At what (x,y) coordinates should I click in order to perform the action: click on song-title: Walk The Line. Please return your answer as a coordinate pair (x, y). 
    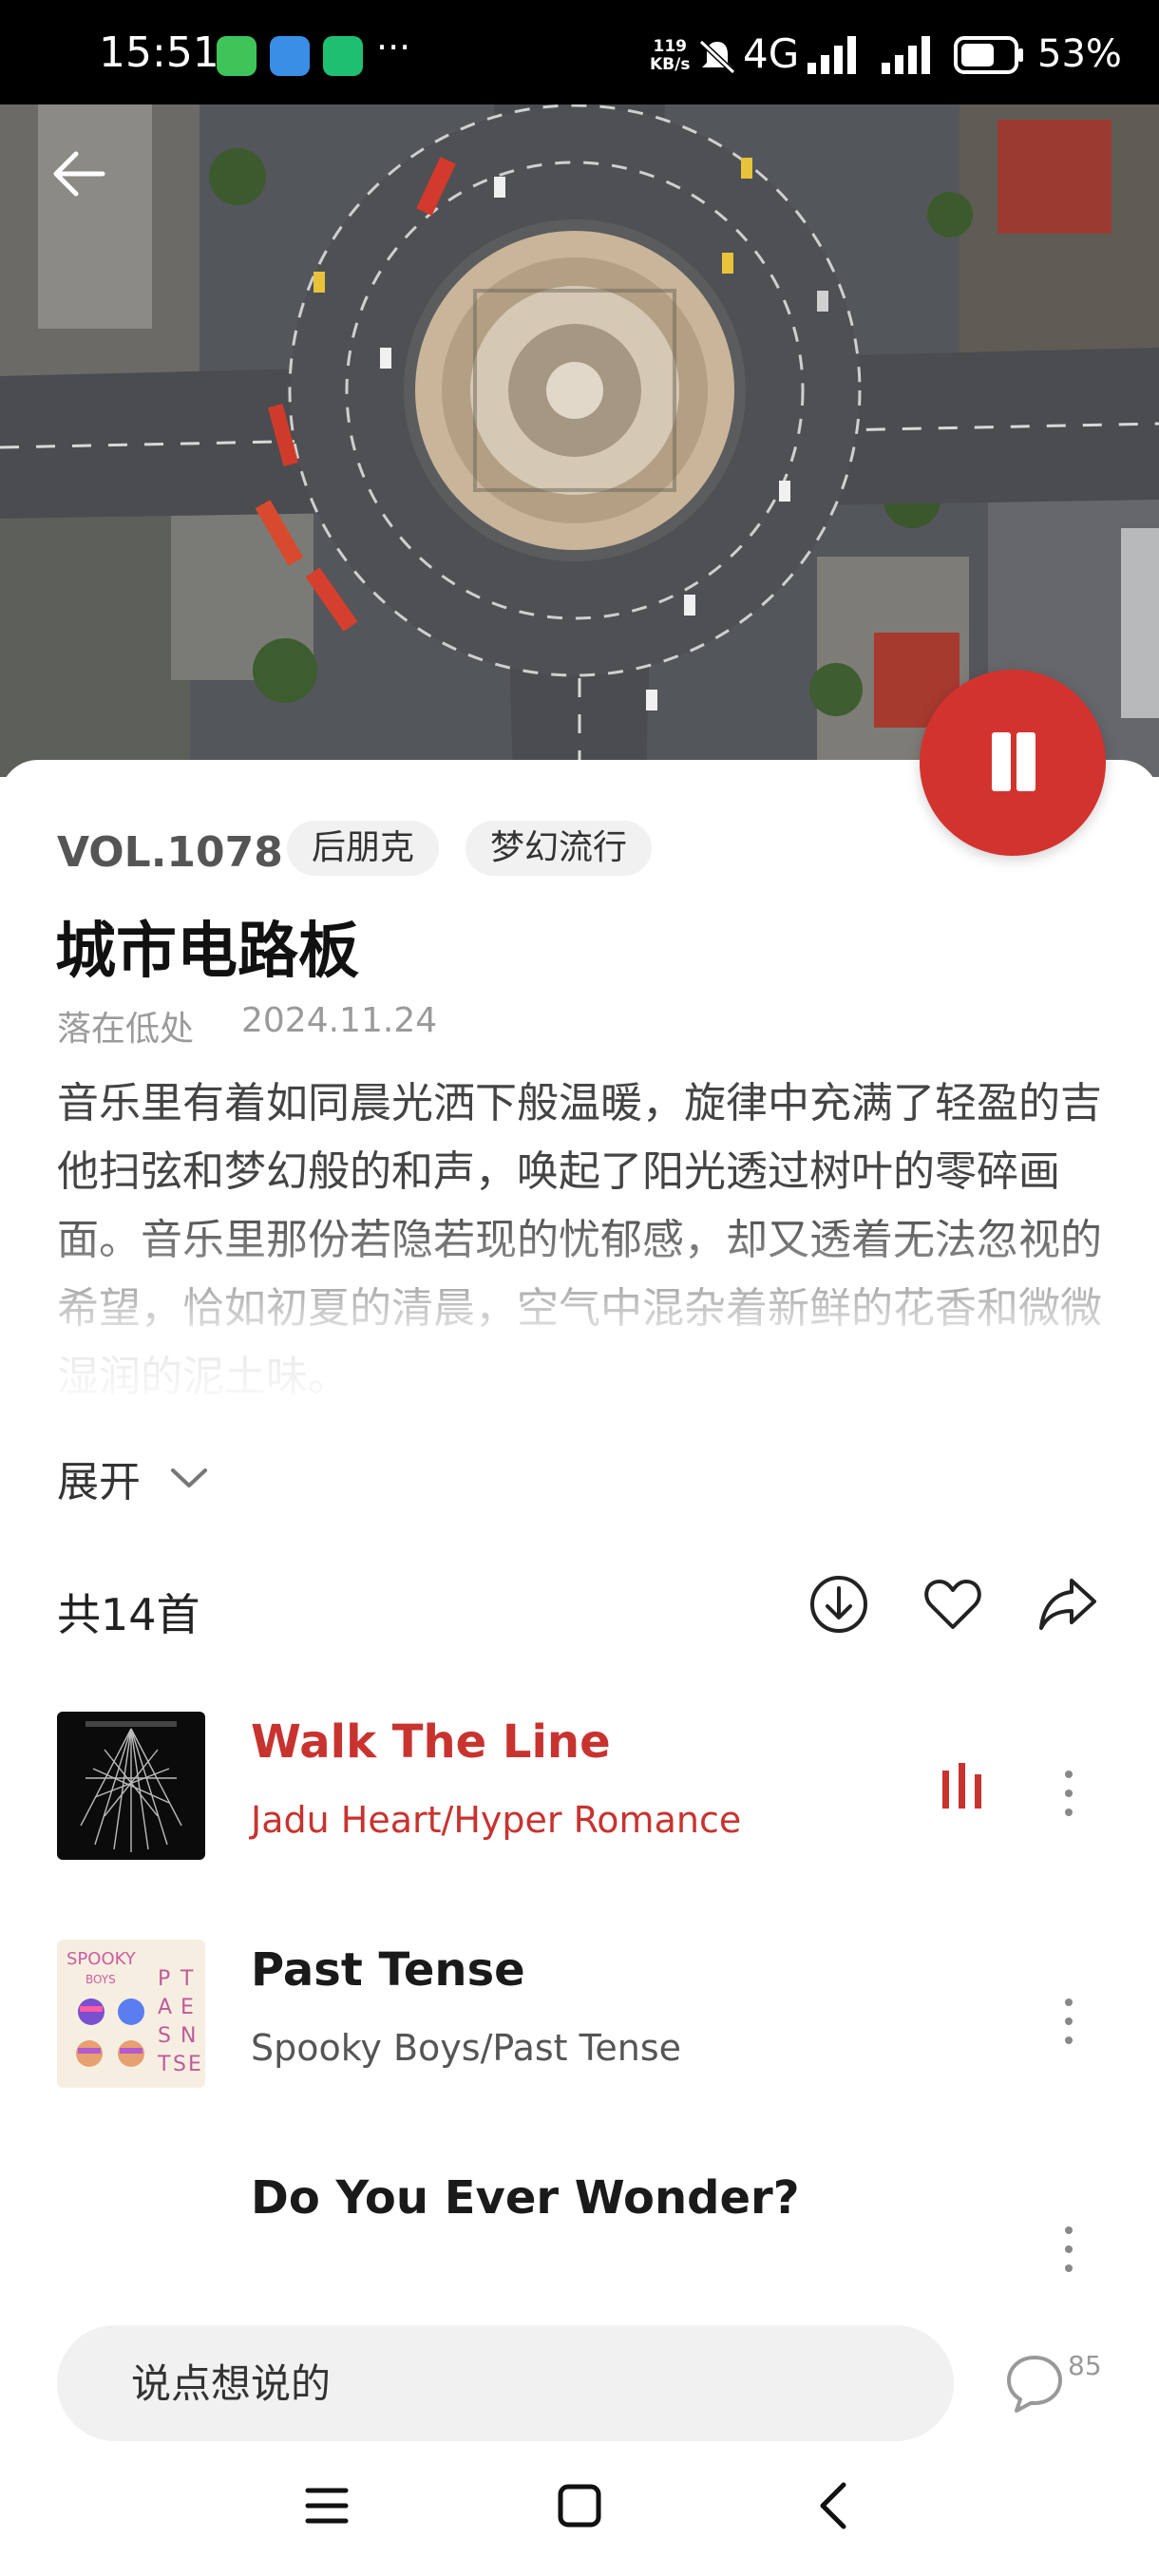
    Looking at the image, I should click on (431, 1742).